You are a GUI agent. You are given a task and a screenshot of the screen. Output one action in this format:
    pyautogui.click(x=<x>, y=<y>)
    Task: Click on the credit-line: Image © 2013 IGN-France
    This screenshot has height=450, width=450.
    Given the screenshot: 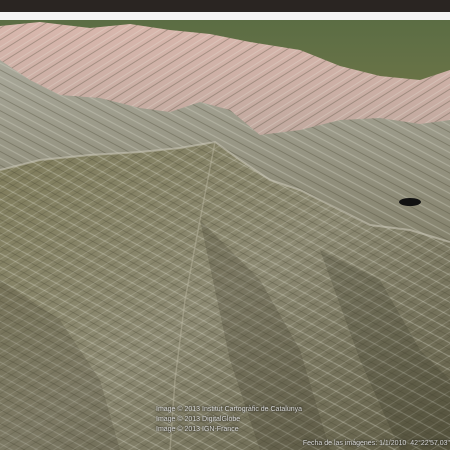 What is the action you would take?
    pyautogui.click(x=197, y=429)
    